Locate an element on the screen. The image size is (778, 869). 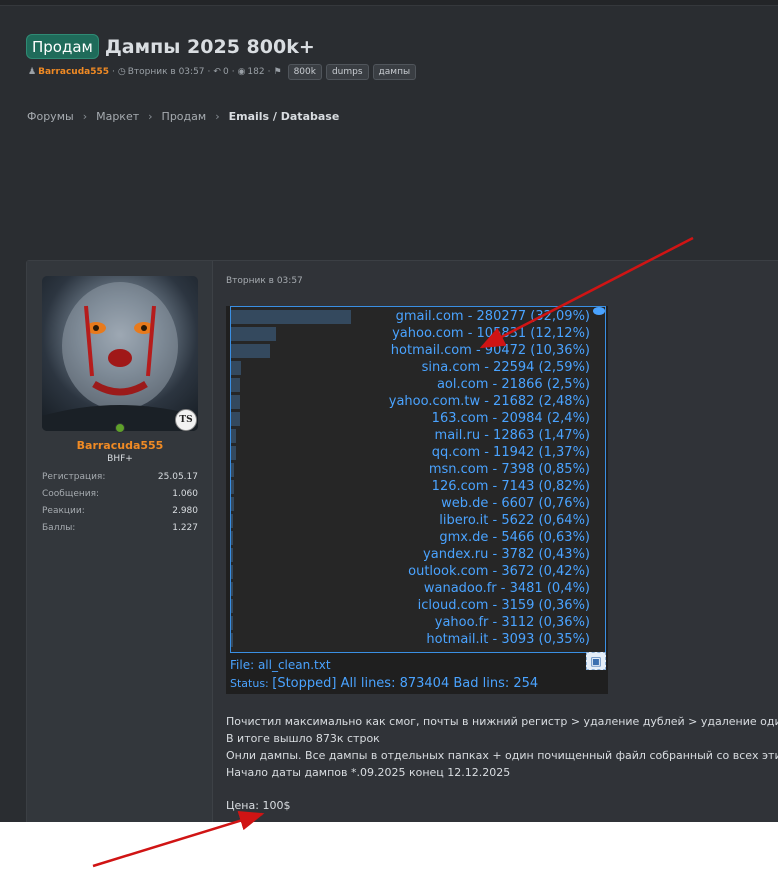
domain-stat-label: qq.com - 11942 (1,37%) is located at coordinates (510, 452).